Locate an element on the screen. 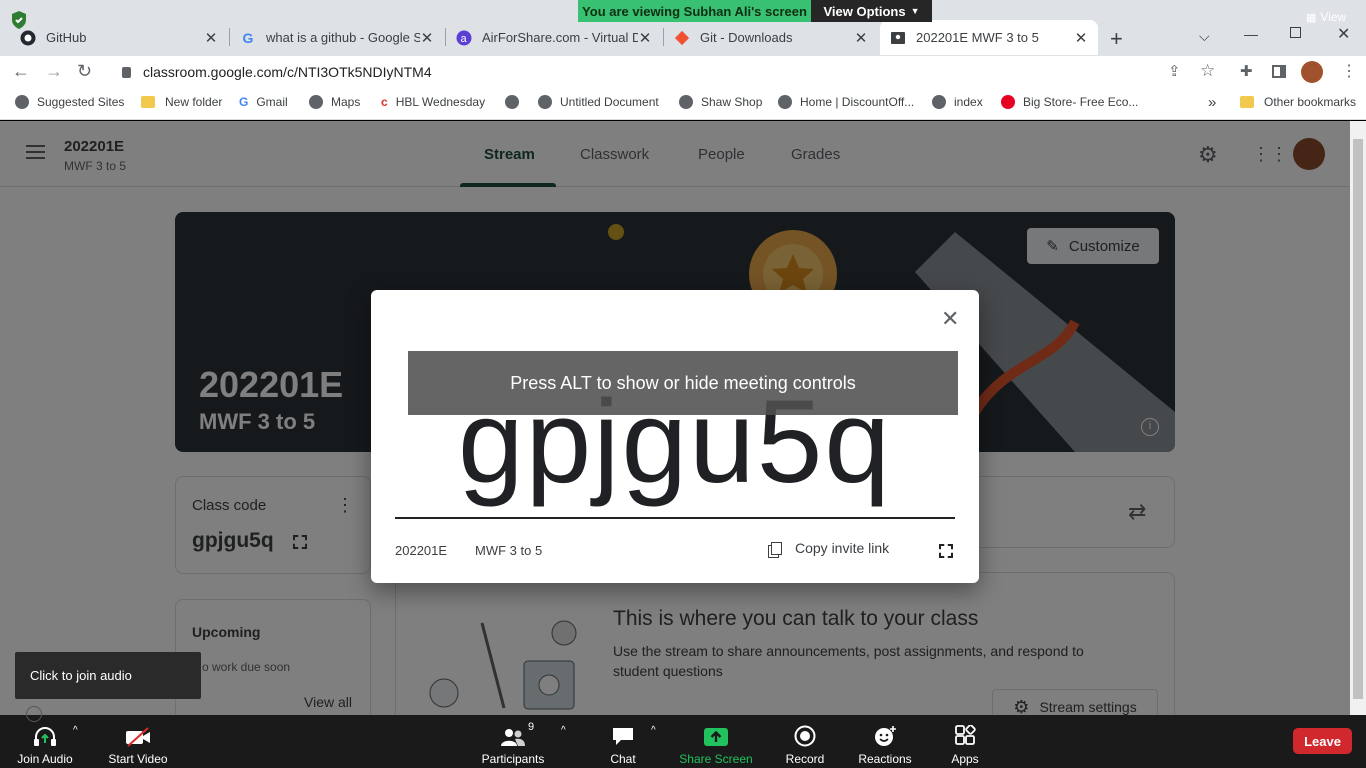 This screenshot has height=768, width=1366. extensions-icon: ✚ is located at coordinates (1246, 71).